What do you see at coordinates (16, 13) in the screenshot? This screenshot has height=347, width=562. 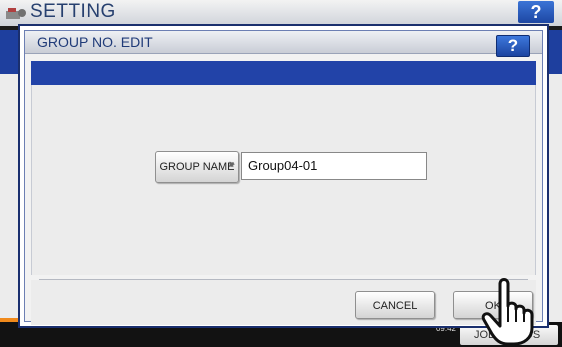 I see `settings-icon` at bounding box center [16, 13].